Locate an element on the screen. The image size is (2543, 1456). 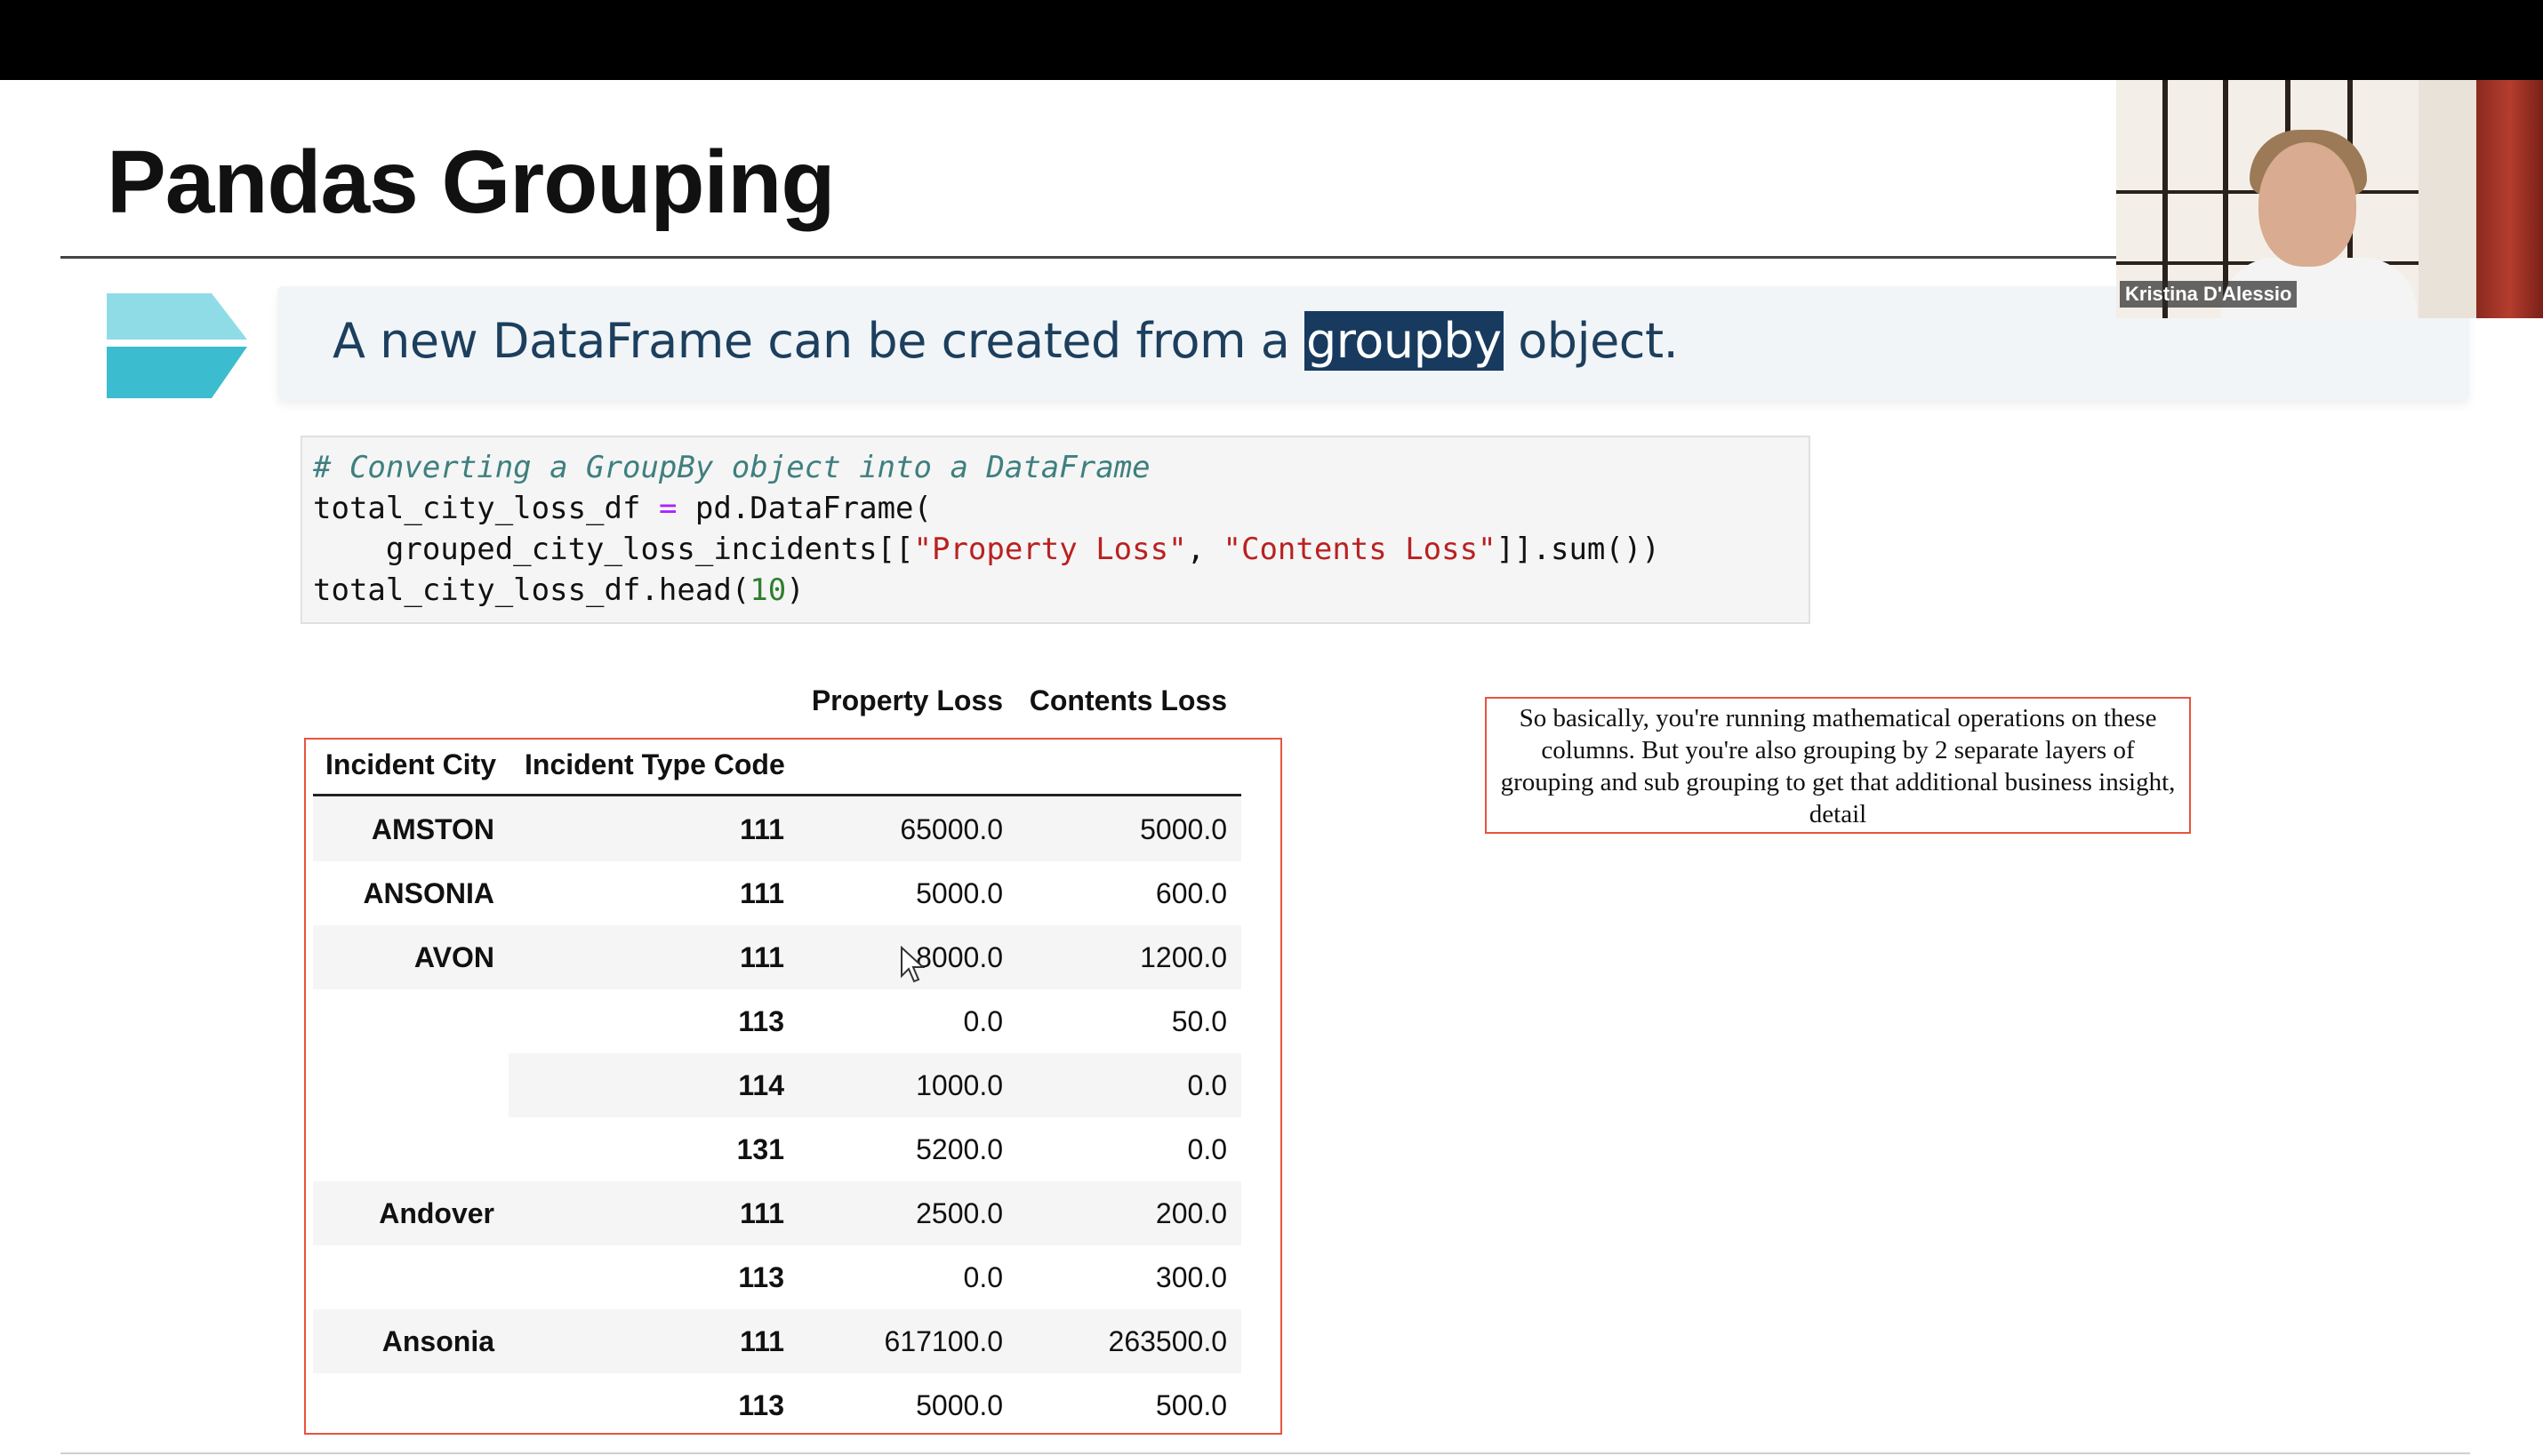
code-string: "Property Loss" is located at coordinates (1050, 549).